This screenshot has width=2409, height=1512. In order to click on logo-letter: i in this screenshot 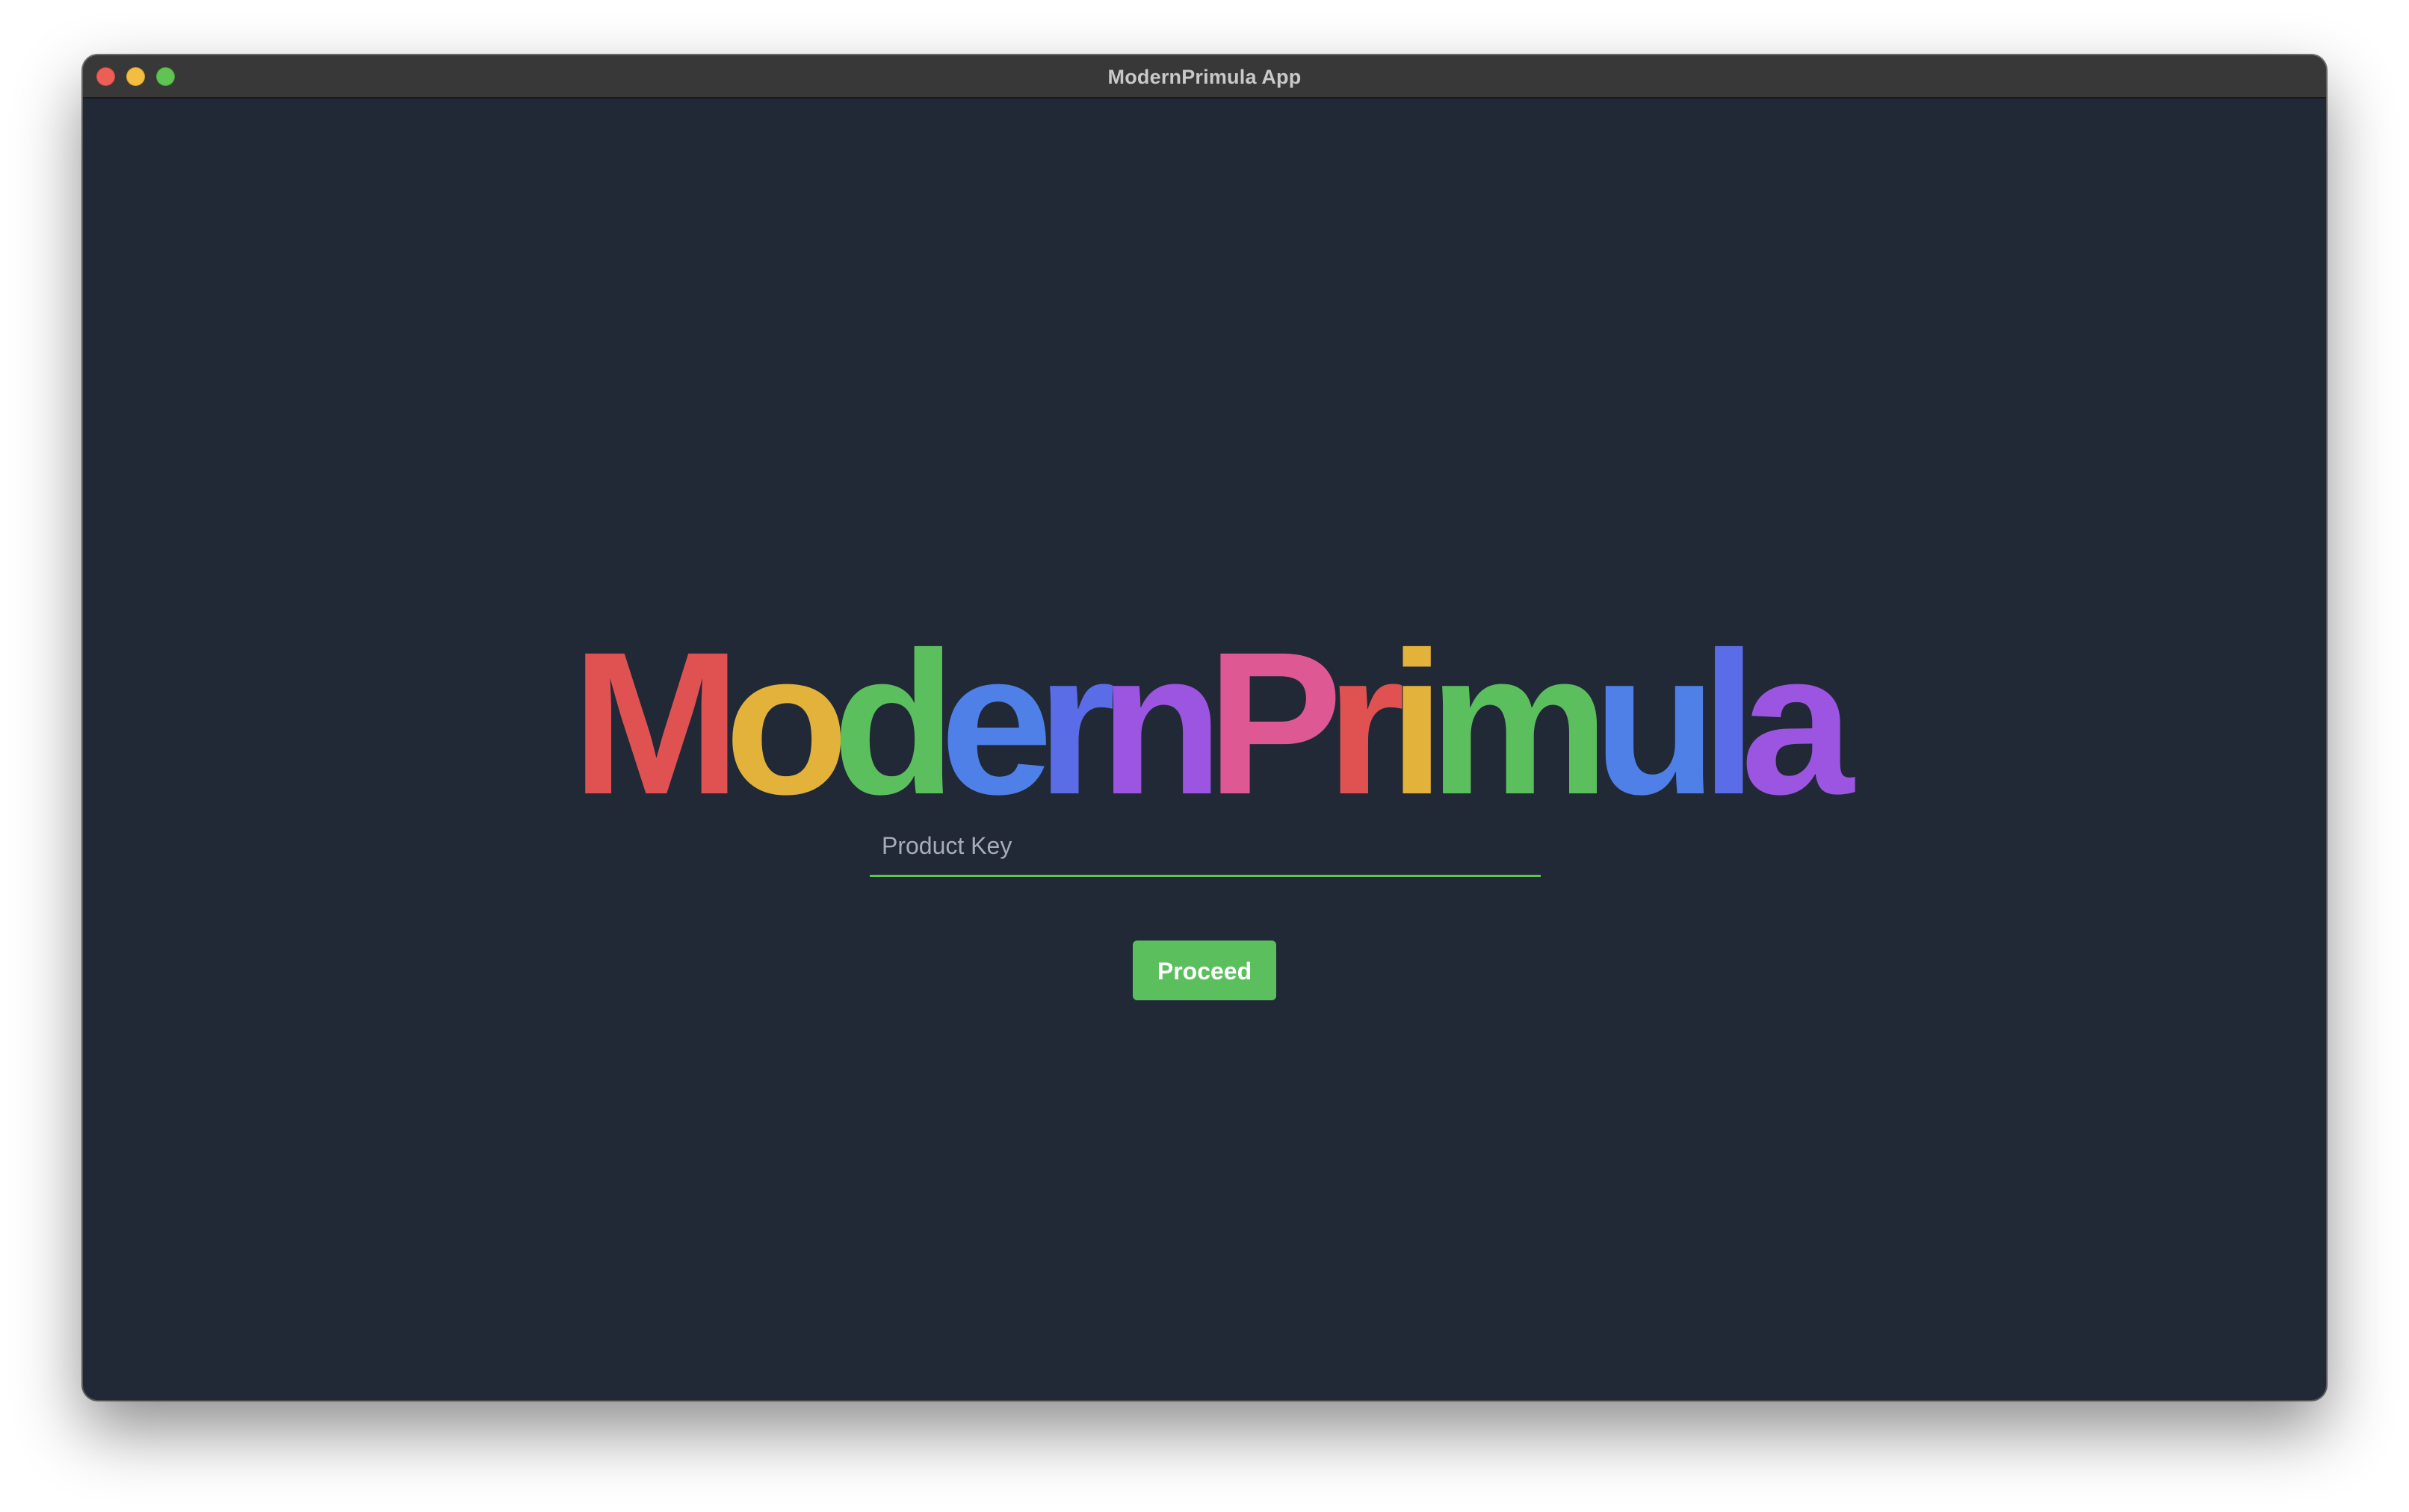, I will do `click(1416, 723)`.